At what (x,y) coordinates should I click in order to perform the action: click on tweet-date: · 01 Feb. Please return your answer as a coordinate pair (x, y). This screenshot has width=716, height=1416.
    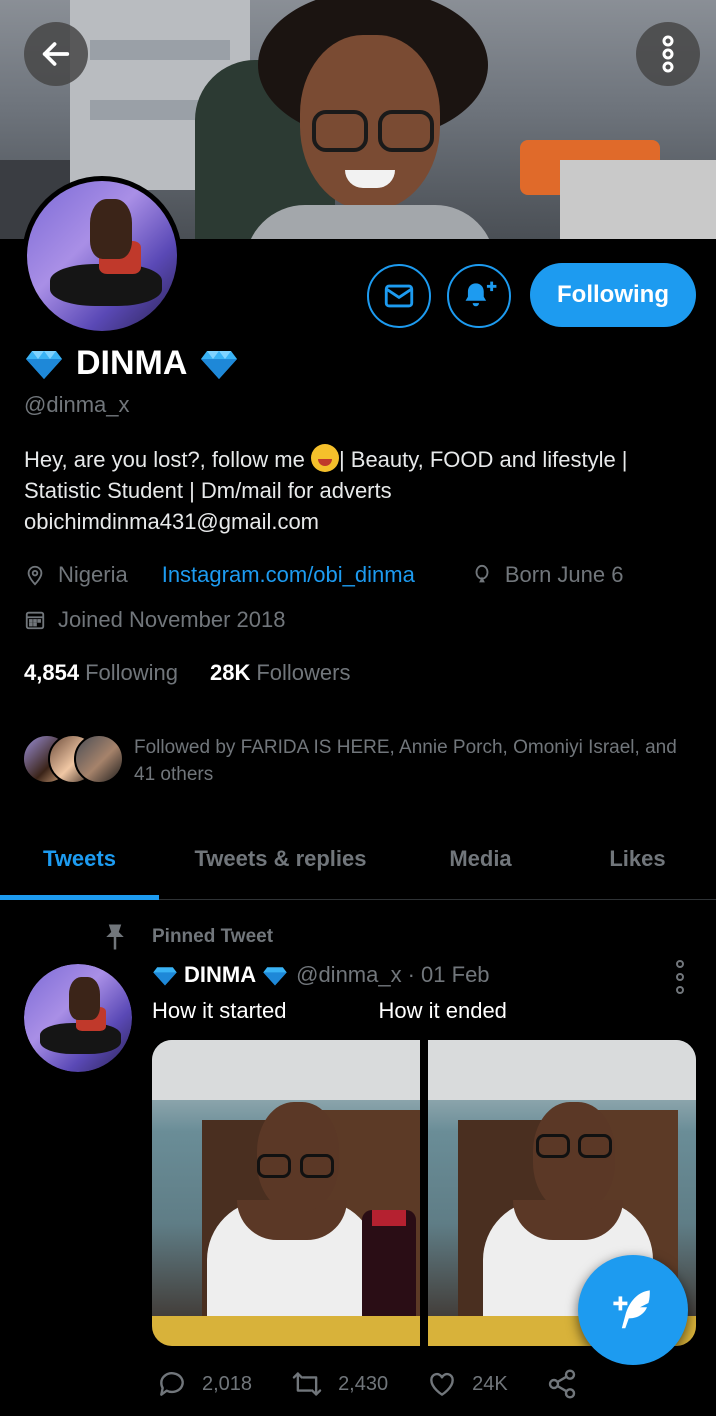
    Looking at the image, I should click on (448, 974).